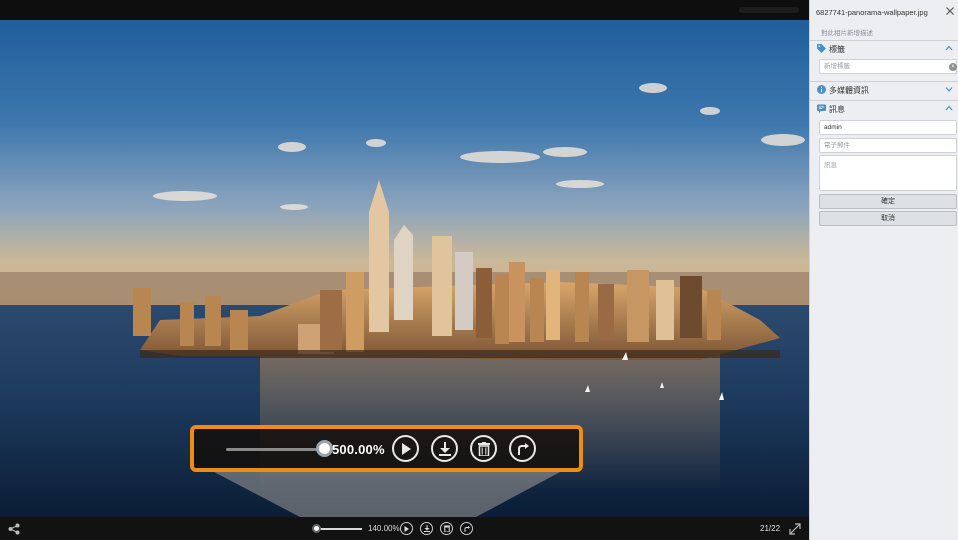 The width and height of the screenshot is (958, 540). I want to click on zoom-value-label: 140.00%, so click(384, 528).